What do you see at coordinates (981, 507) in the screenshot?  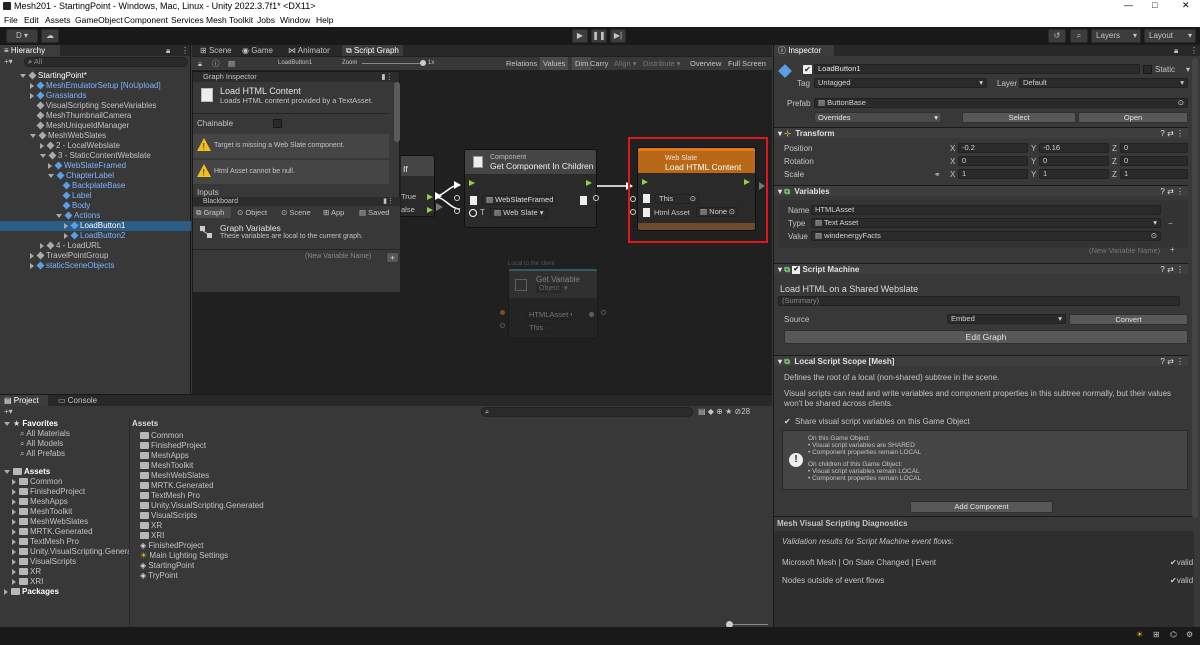 I see `add-component-button: Add Component` at bounding box center [981, 507].